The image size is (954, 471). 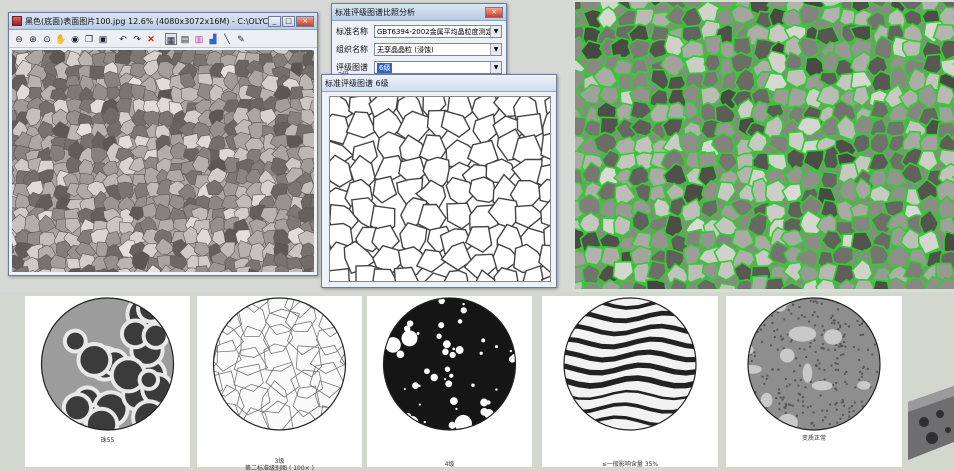 What do you see at coordinates (419, 12) in the screenshot?
I see `dialog-titlebar: 标准评级图谱比照分析 ×` at bounding box center [419, 12].